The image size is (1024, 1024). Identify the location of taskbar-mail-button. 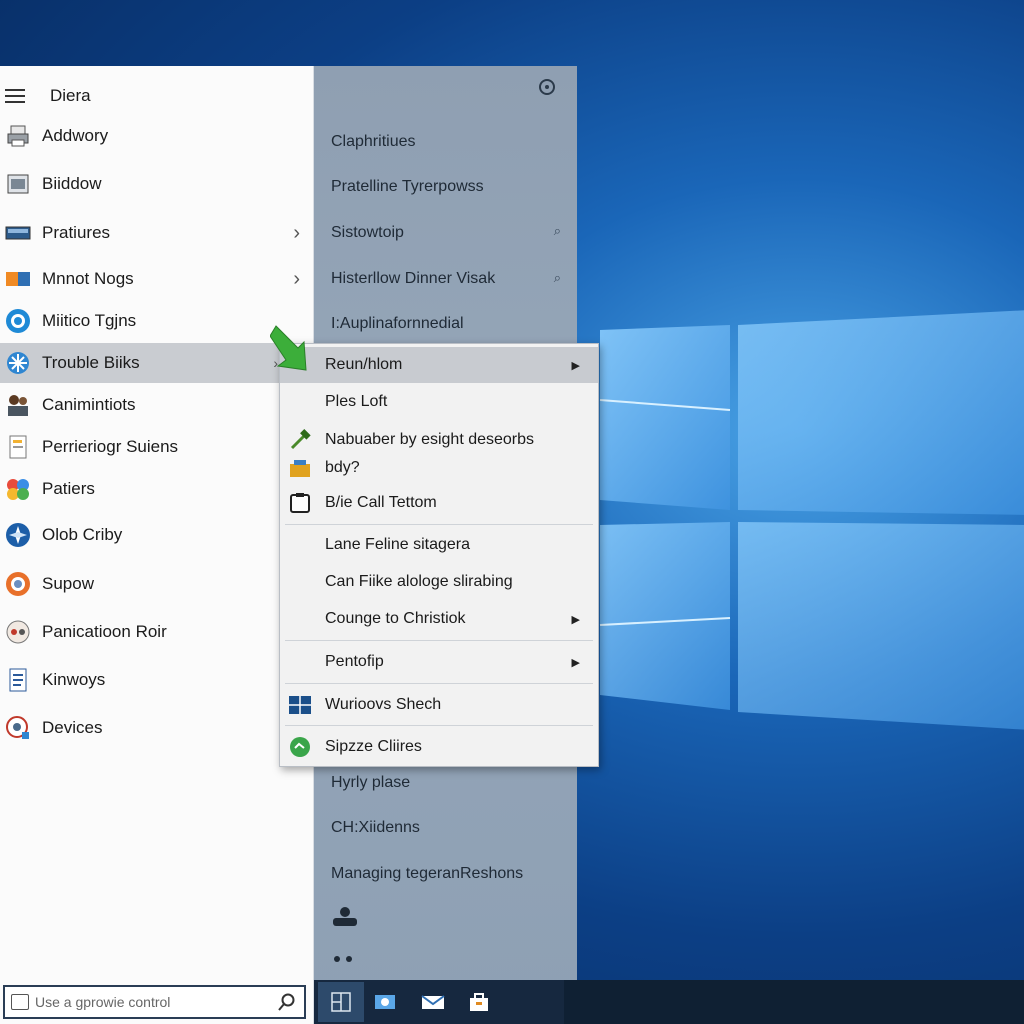
(433, 1002).